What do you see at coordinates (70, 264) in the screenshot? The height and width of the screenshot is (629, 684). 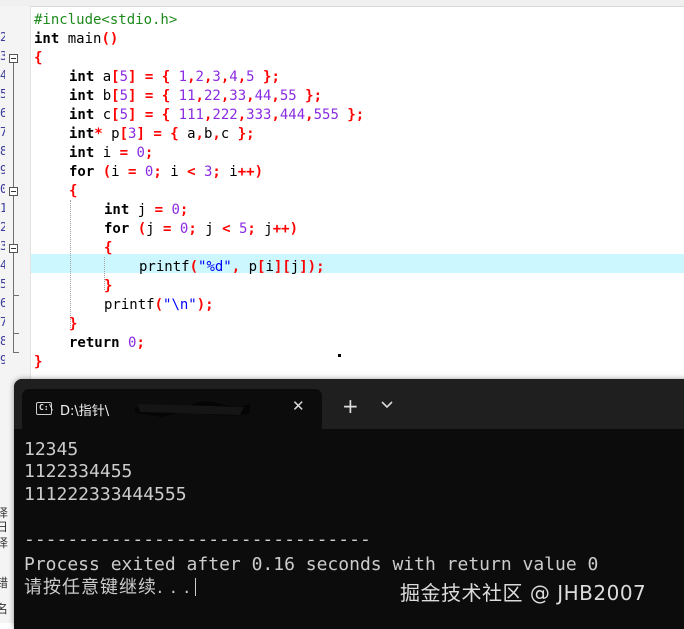 I see `indent-guide` at bounding box center [70, 264].